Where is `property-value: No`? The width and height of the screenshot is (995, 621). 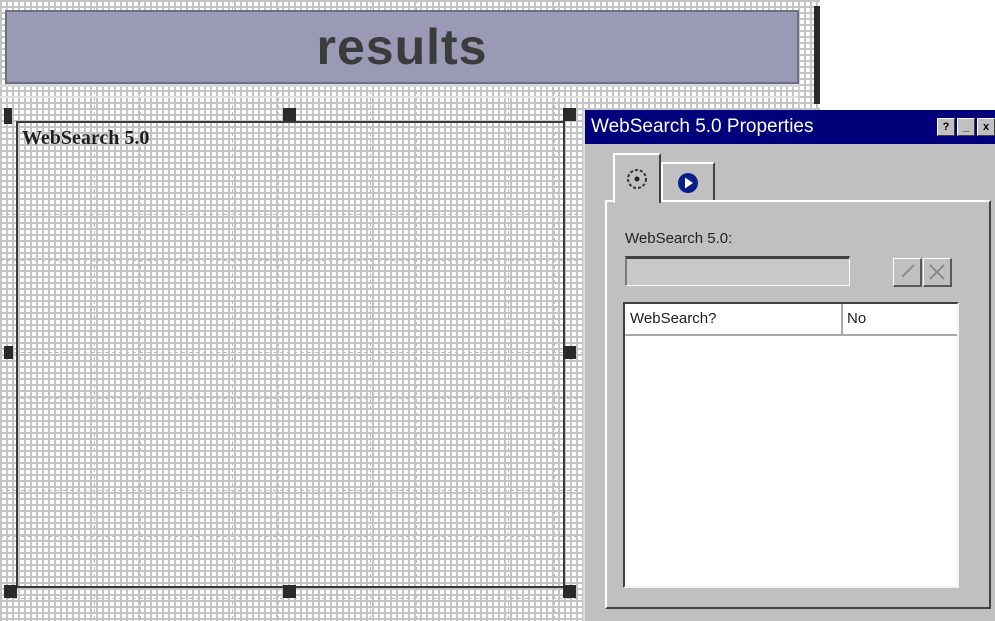 property-value: No is located at coordinates (900, 319).